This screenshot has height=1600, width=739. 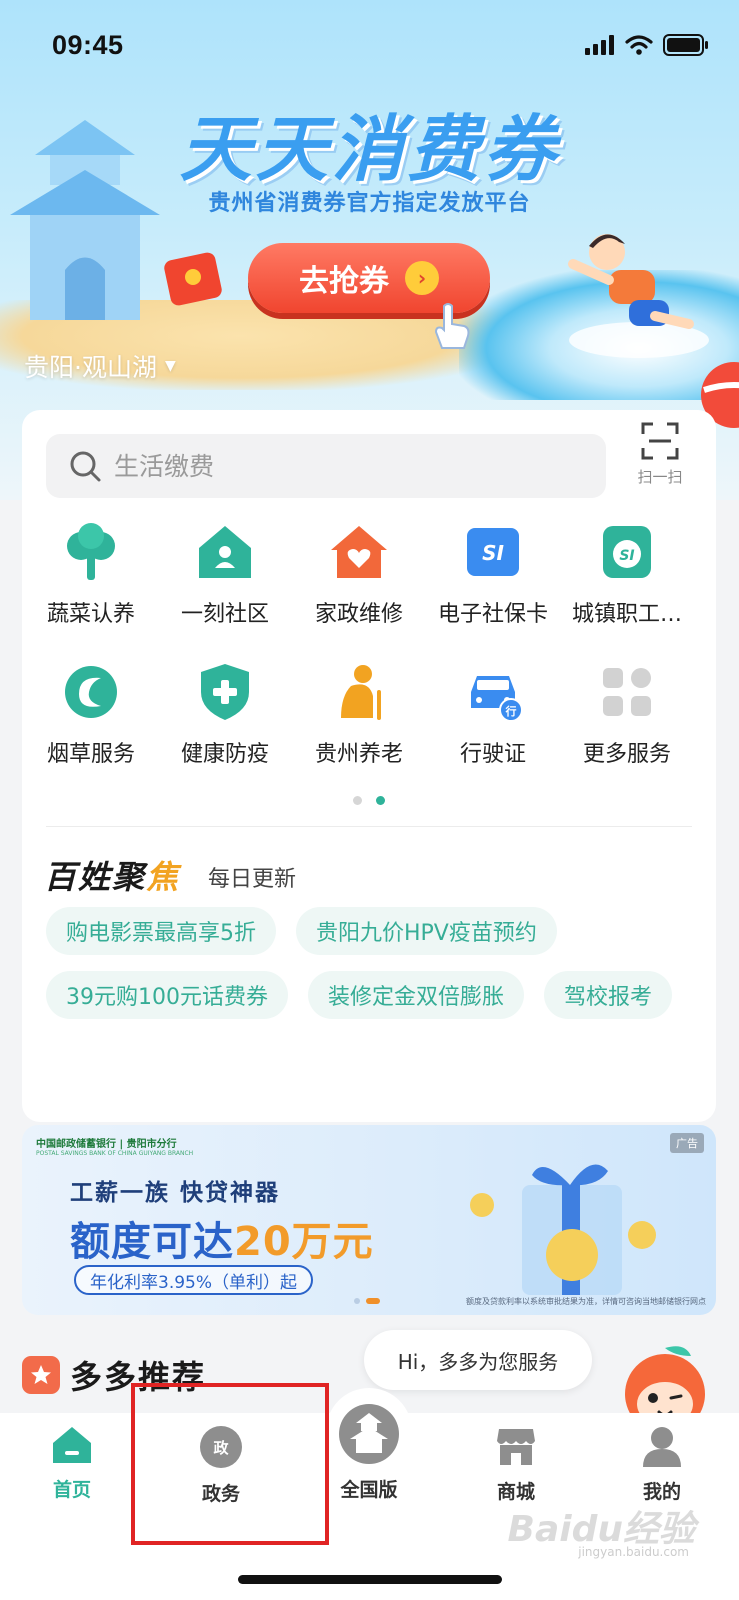 I want to click on focus-tag: 装修定金双倍膨胀, so click(x=416, y=995).